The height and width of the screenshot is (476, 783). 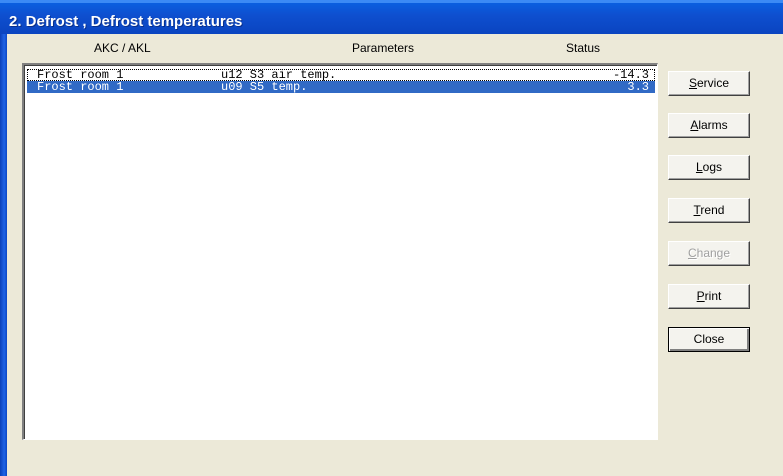 I want to click on service-button: Service, so click(x=709, y=83).